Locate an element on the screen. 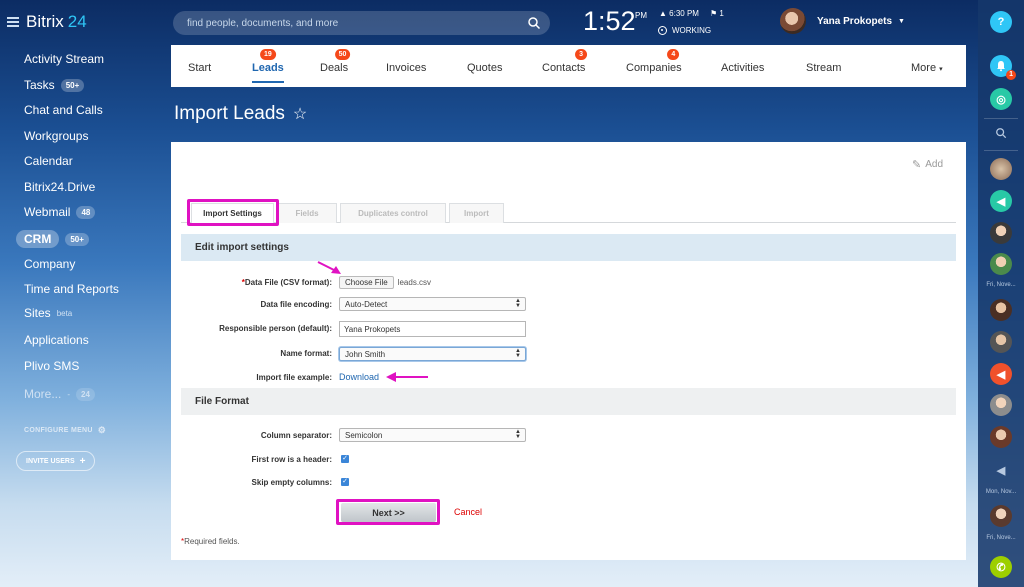  tab-stream: Stream is located at coordinates (823, 68).